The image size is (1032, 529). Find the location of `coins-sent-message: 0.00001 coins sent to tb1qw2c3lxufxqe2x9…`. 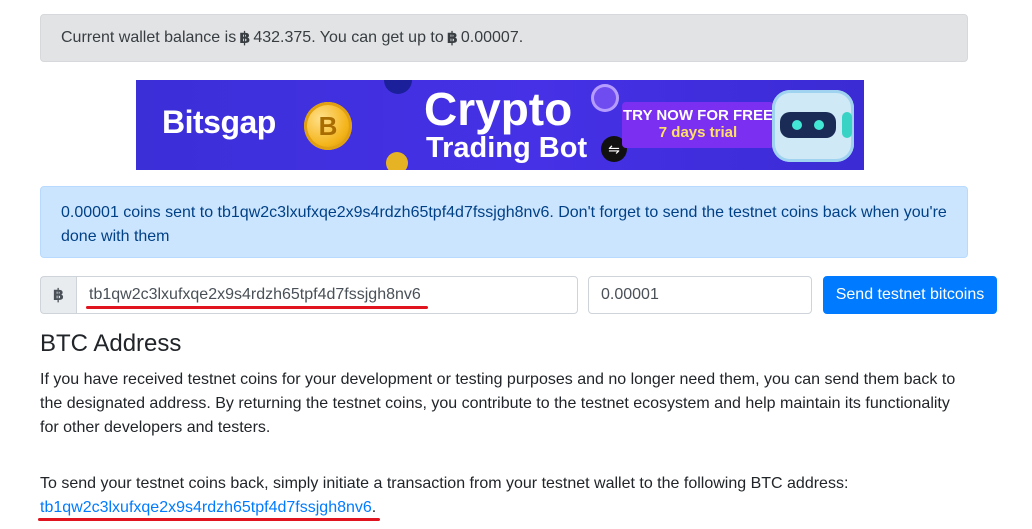

coins-sent-message: 0.00001 coins sent to tb1qw2c3lxufxqe2x9… is located at coordinates (504, 224).